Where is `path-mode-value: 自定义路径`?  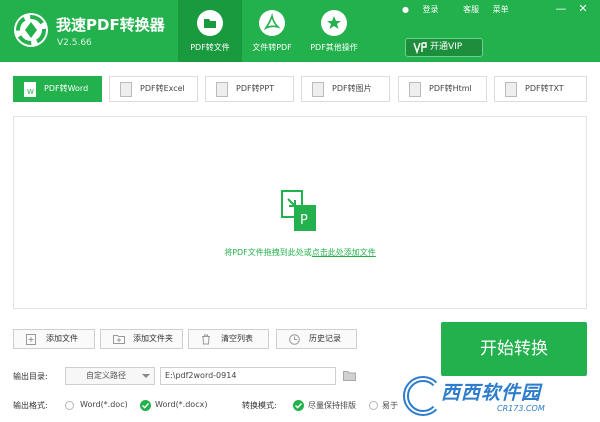
path-mode-value: 自定义路径 is located at coordinates (106, 375).